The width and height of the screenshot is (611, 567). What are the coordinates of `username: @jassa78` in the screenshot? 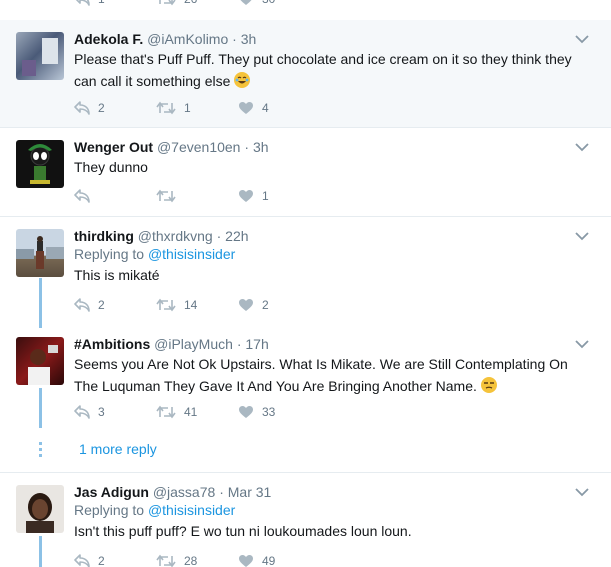 It's located at (184, 492).